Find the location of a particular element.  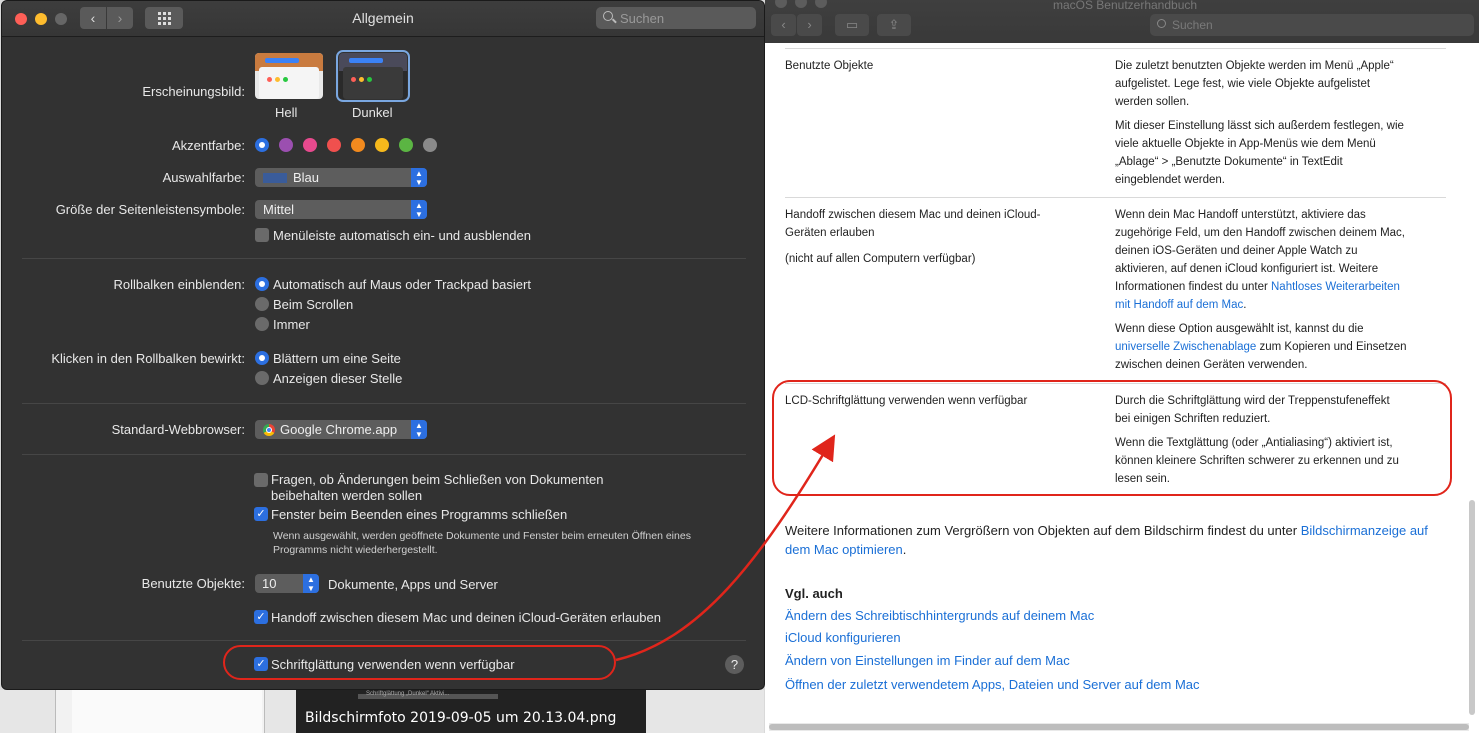

scrollbars-auto-radio is located at coordinates (262, 284).